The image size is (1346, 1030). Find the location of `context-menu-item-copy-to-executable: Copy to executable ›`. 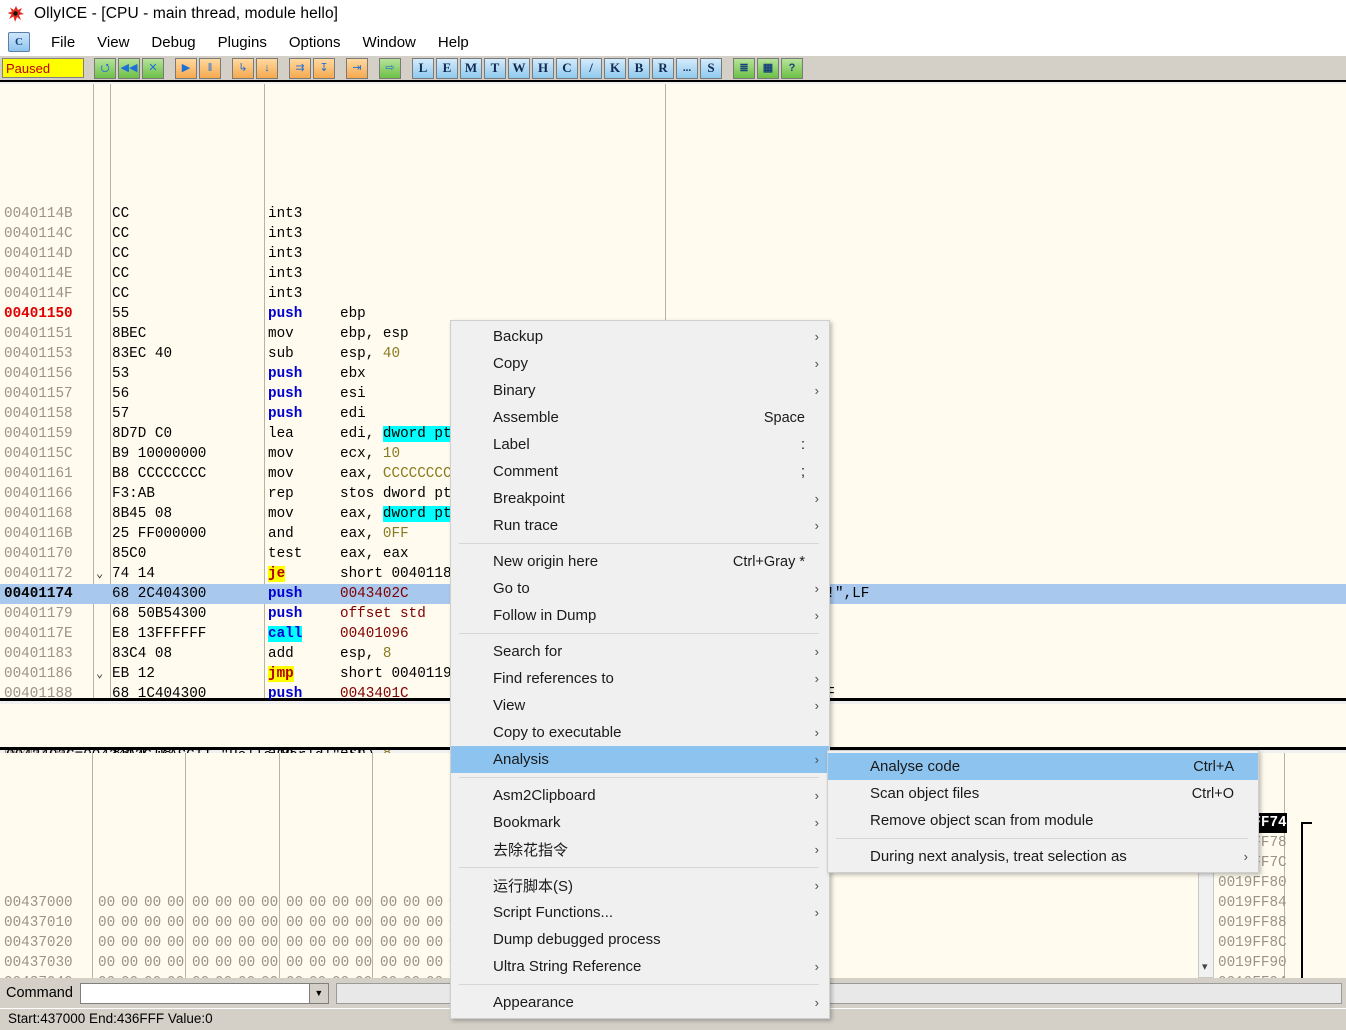

context-menu-item-copy-to-executable: Copy to executable › is located at coordinates (640, 732).